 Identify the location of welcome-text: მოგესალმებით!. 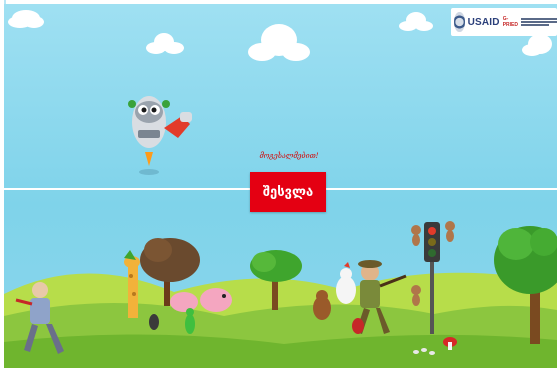
(289, 156).